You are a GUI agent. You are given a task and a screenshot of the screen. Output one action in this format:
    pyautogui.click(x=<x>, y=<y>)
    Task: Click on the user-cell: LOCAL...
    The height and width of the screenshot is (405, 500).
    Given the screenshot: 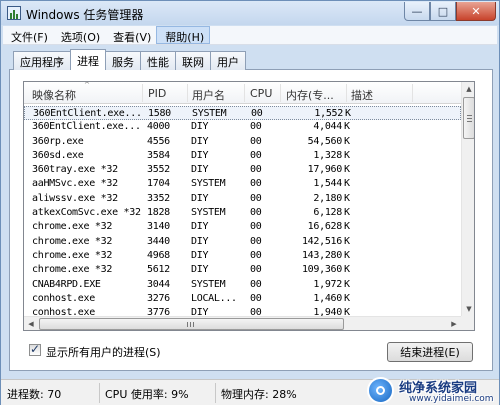 What is the action you would take?
    pyautogui.click(x=214, y=298)
    